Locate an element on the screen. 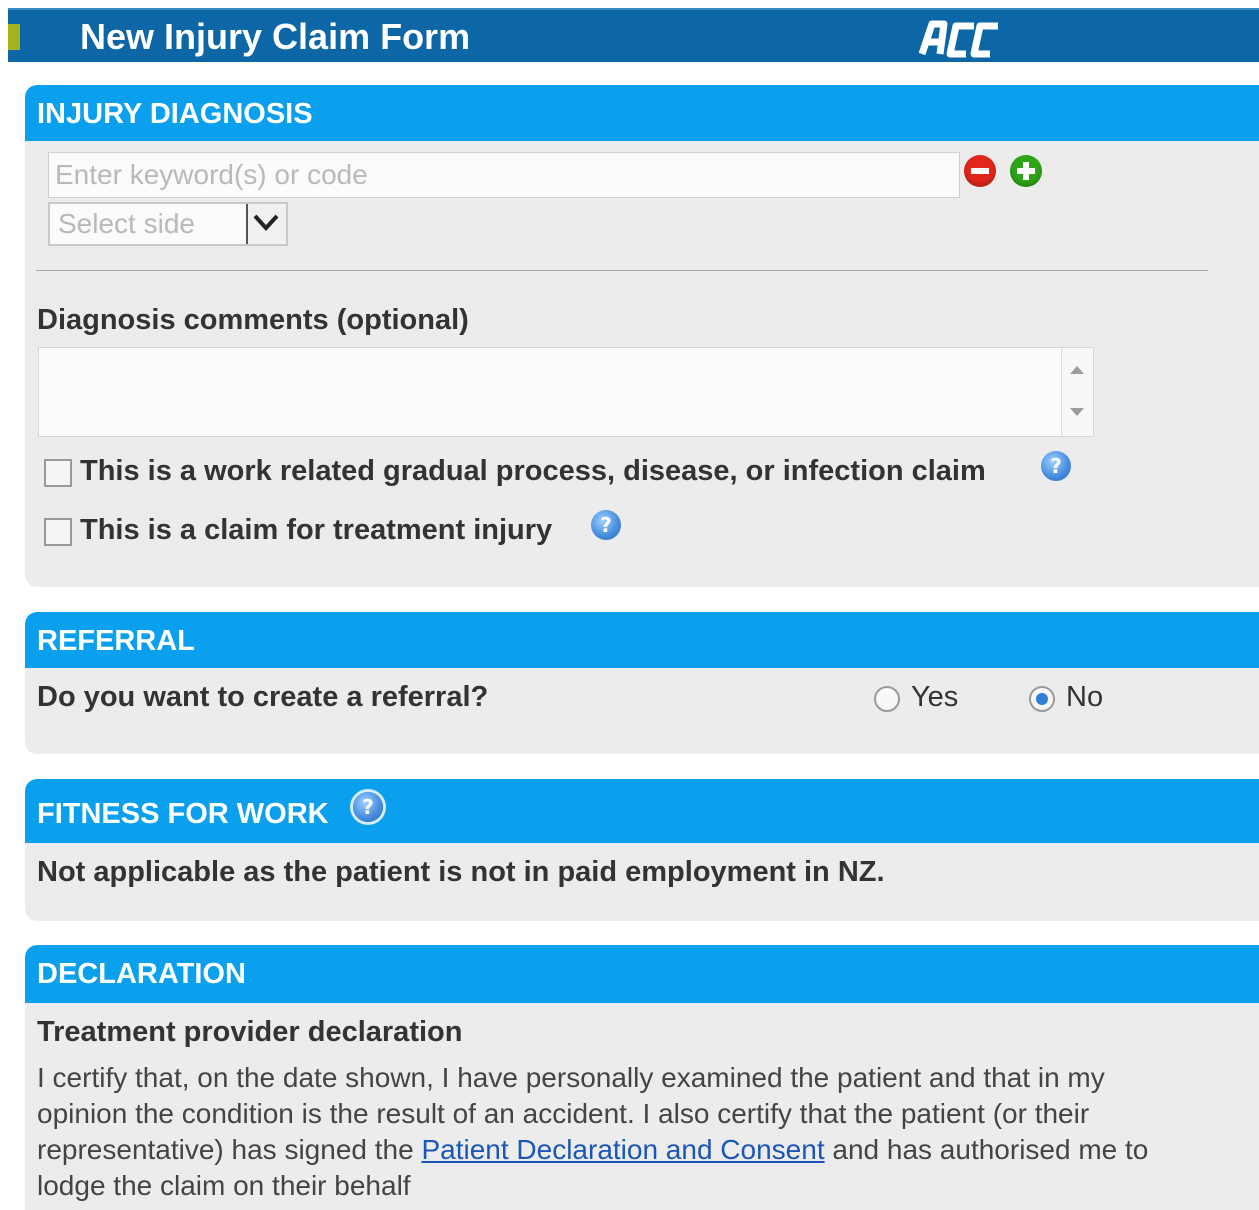  section-title: FITNESS FOR WORK is located at coordinates (183, 814).